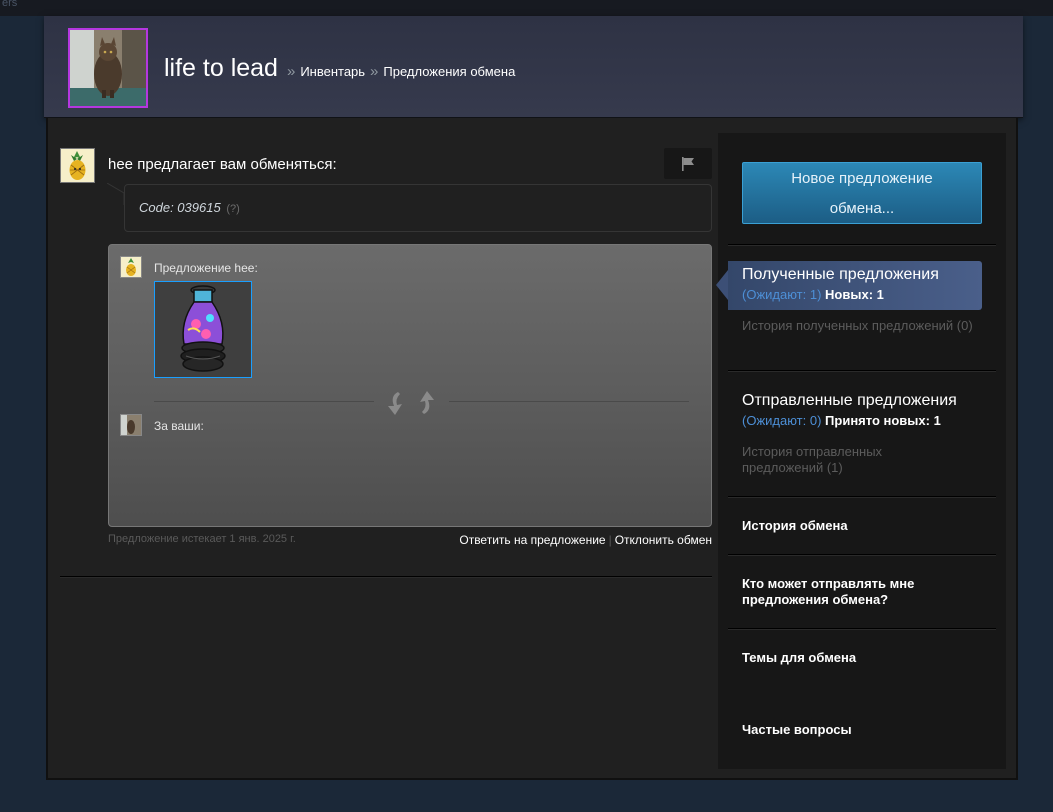 The width and height of the screenshot is (1053, 812). What do you see at coordinates (232, 209) in the screenshot?
I see `message-help-link: (?)` at bounding box center [232, 209].